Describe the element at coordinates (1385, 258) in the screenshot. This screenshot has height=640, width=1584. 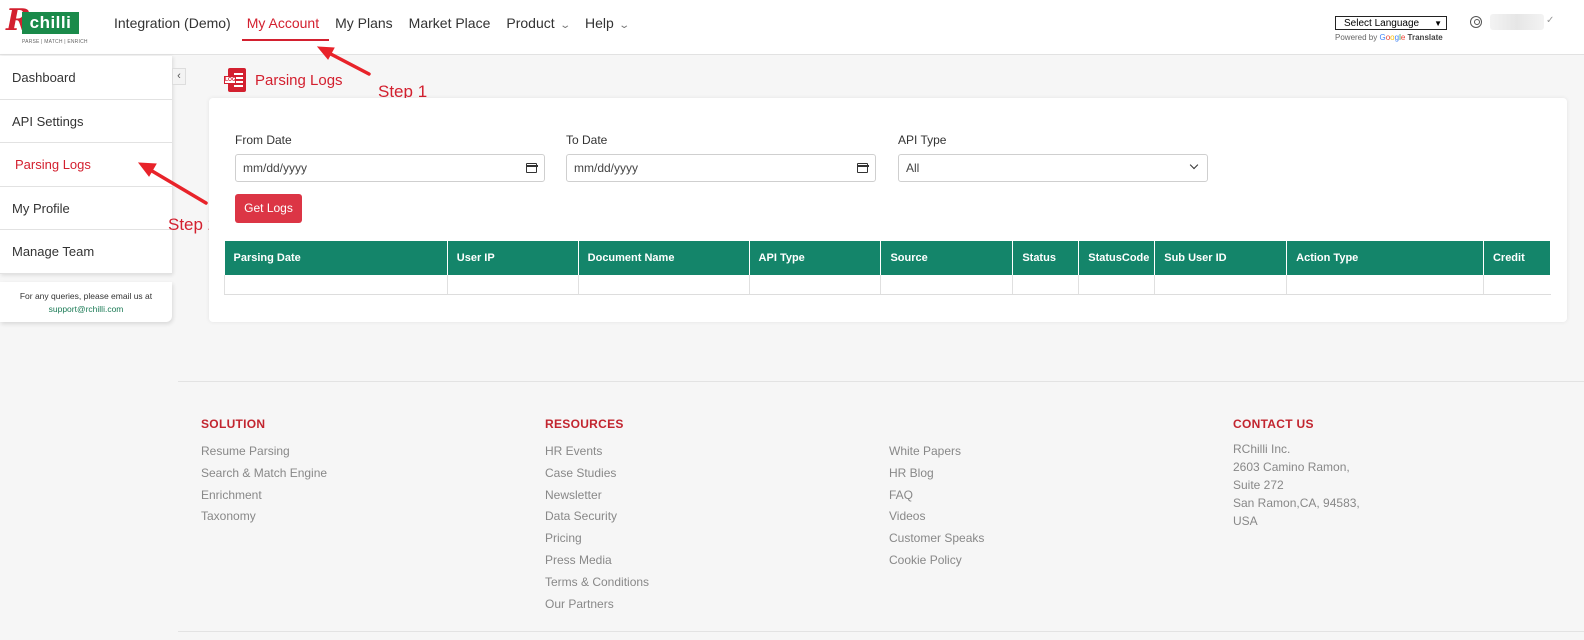
I see `column-header: Action Type` at that location.